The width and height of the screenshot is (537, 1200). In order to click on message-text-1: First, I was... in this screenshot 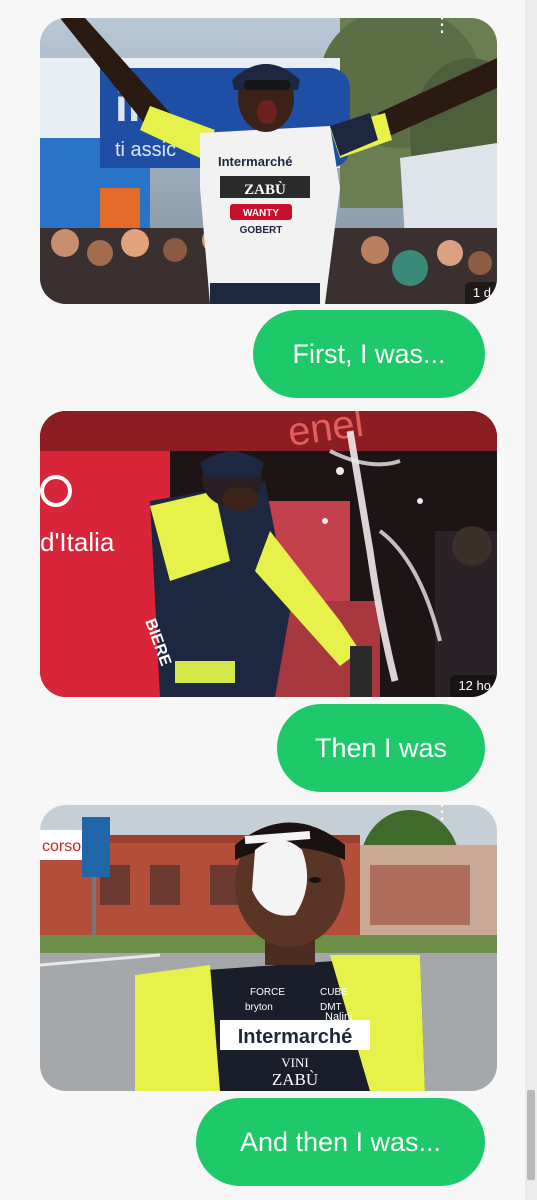, I will do `click(369, 353)`.